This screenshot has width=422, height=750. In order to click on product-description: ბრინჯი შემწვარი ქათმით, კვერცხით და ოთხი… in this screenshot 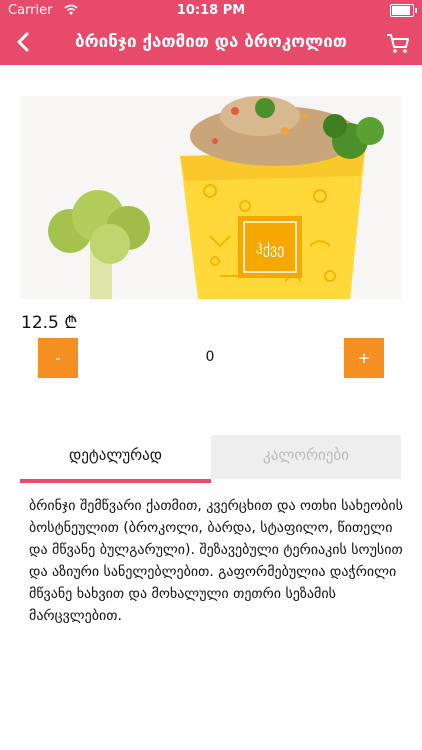, I will do `click(216, 561)`.